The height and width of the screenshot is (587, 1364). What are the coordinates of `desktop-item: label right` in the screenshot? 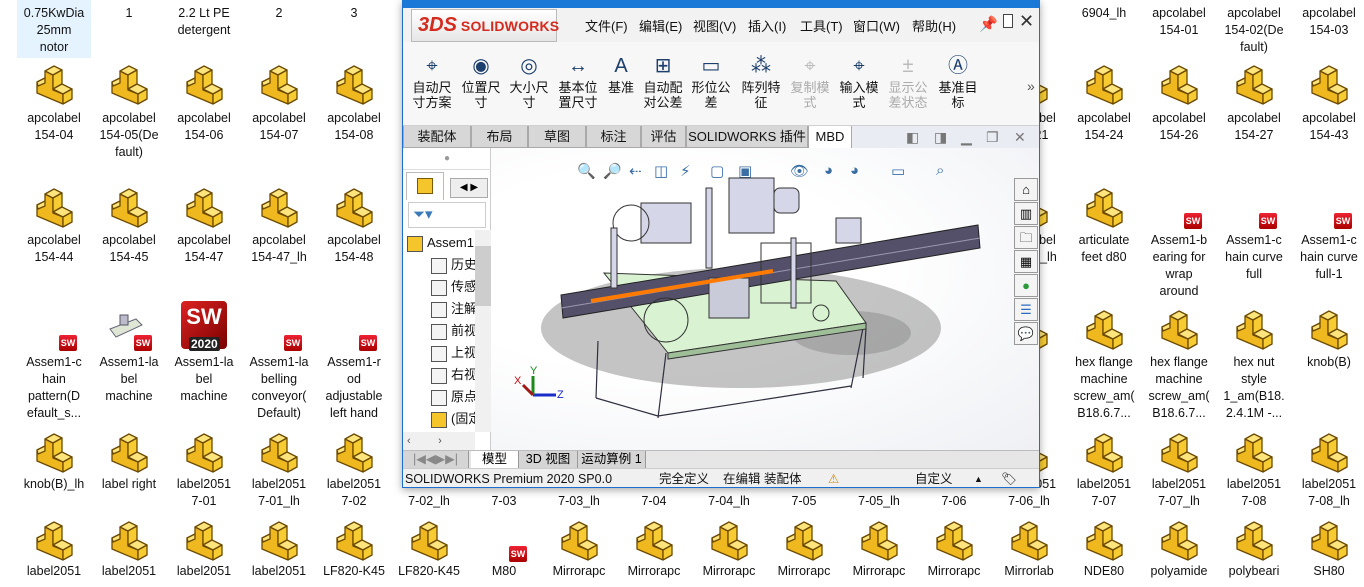 It's located at (129, 461).